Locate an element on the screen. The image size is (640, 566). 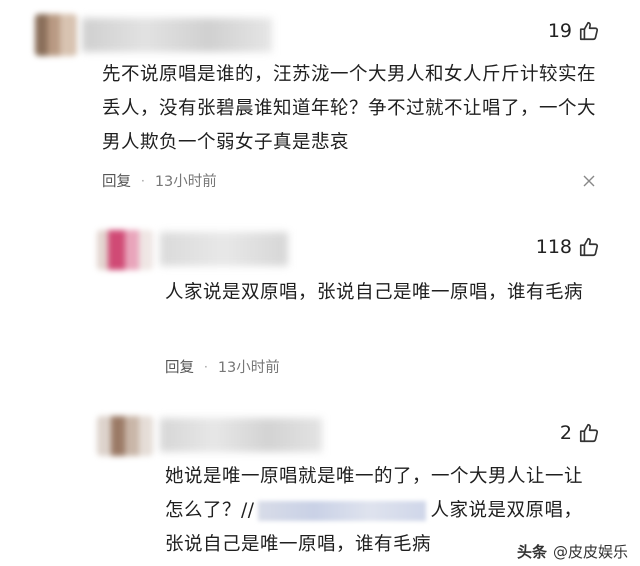
watermark: 头条 @皮皮娱乐 is located at coordinates (572, 551).